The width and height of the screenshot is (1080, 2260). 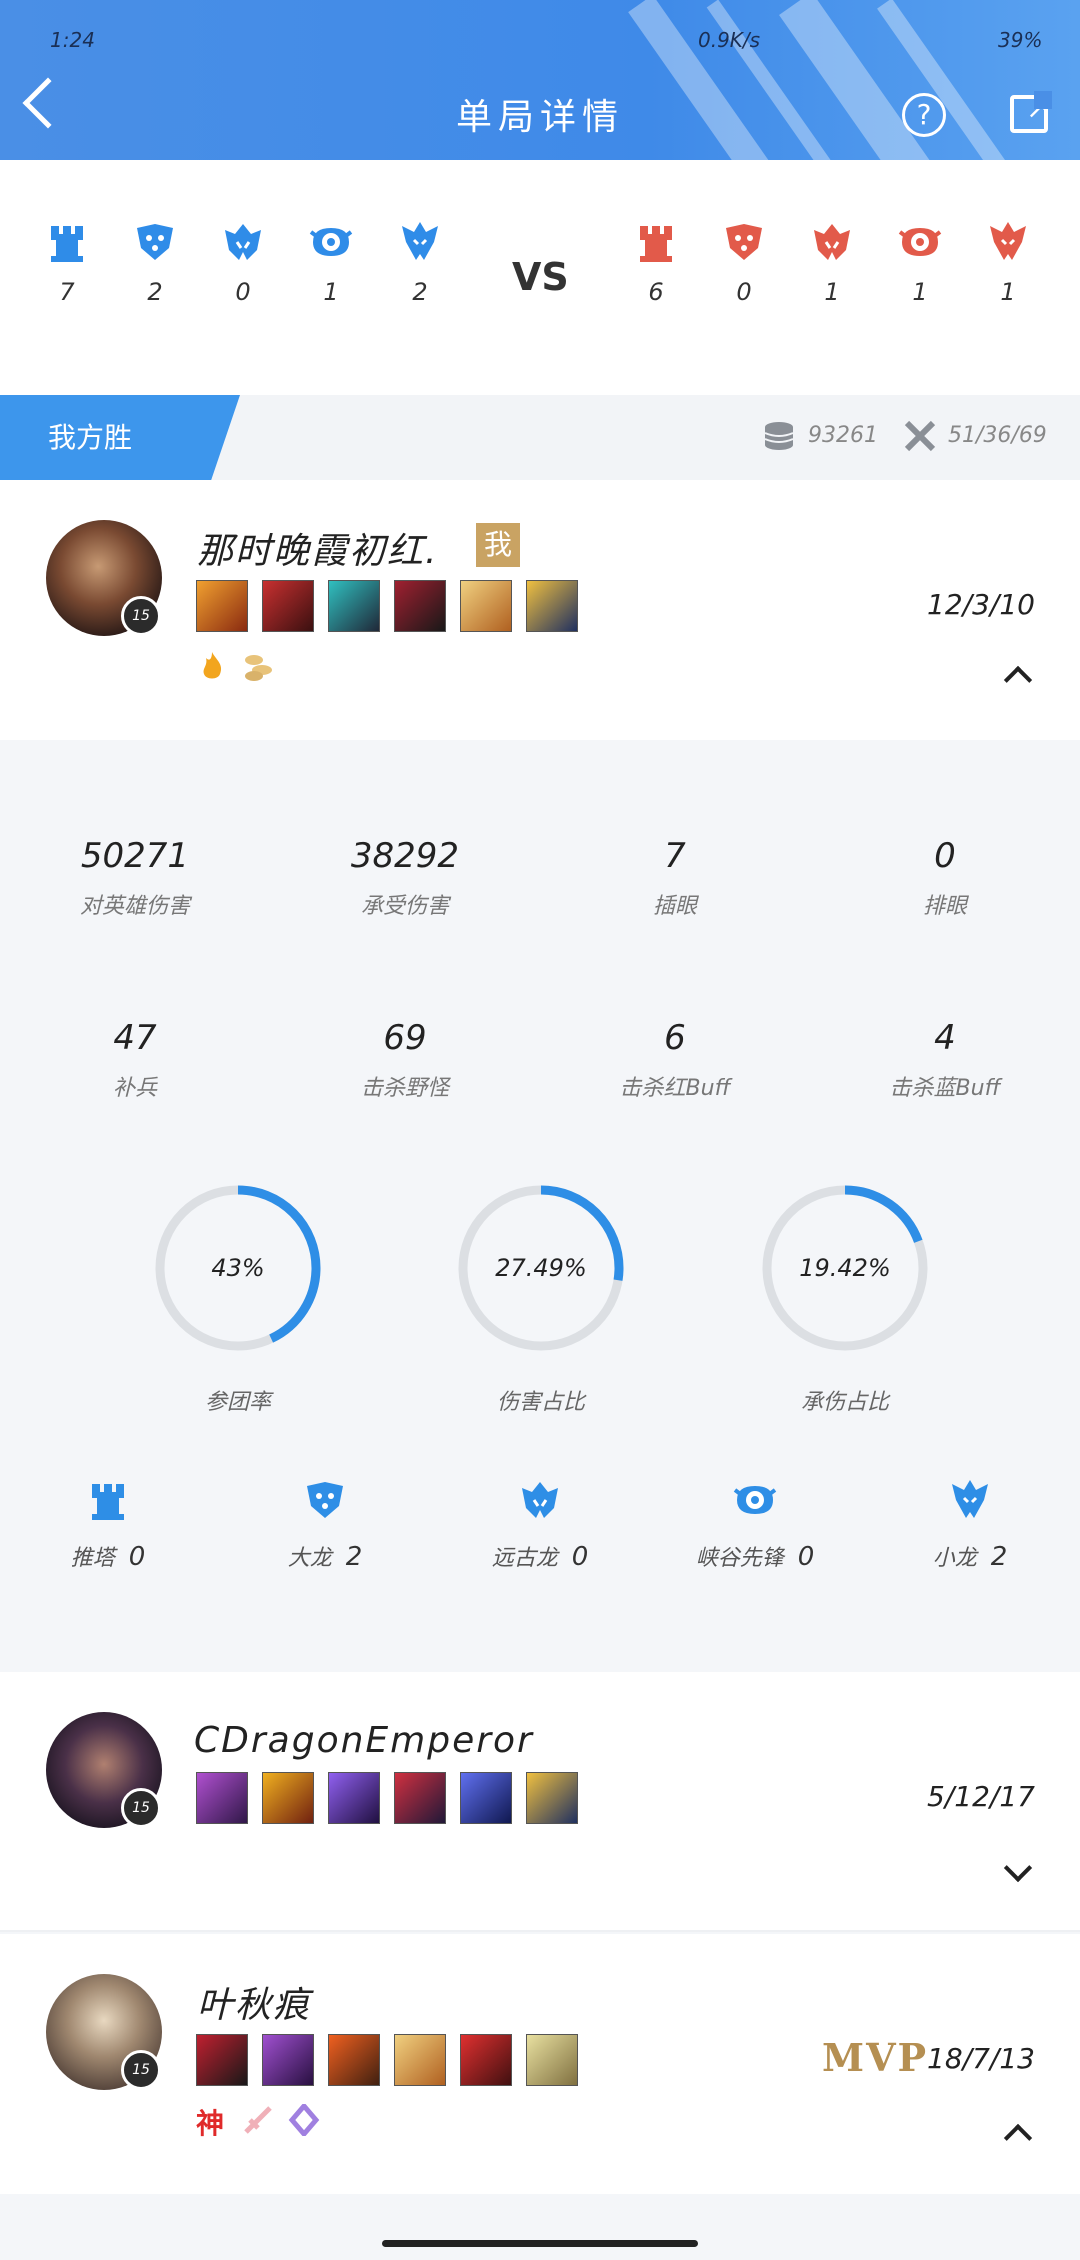 I want to click on crystal-icon, so click(x=304, y=2120).